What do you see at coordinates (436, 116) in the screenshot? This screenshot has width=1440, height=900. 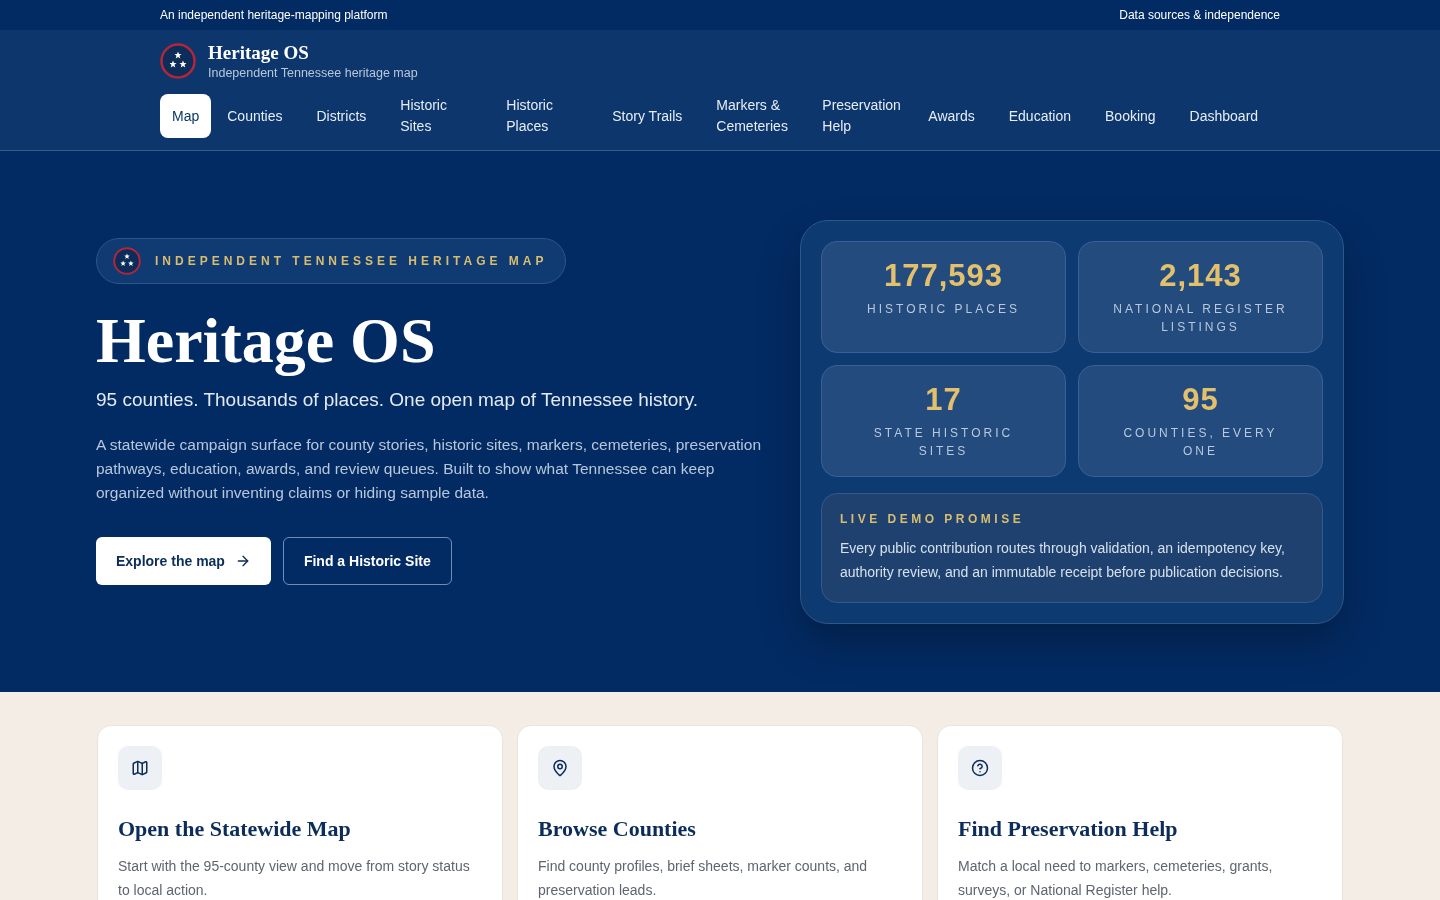 I see `nav-tab: Historic Sites` at bounding box center [436, 116].